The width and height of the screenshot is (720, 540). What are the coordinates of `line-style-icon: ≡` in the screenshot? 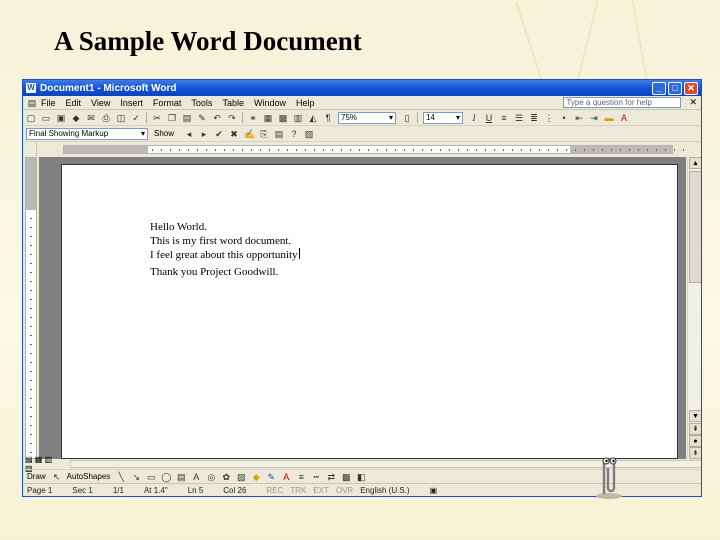 It's located at (301, 477).